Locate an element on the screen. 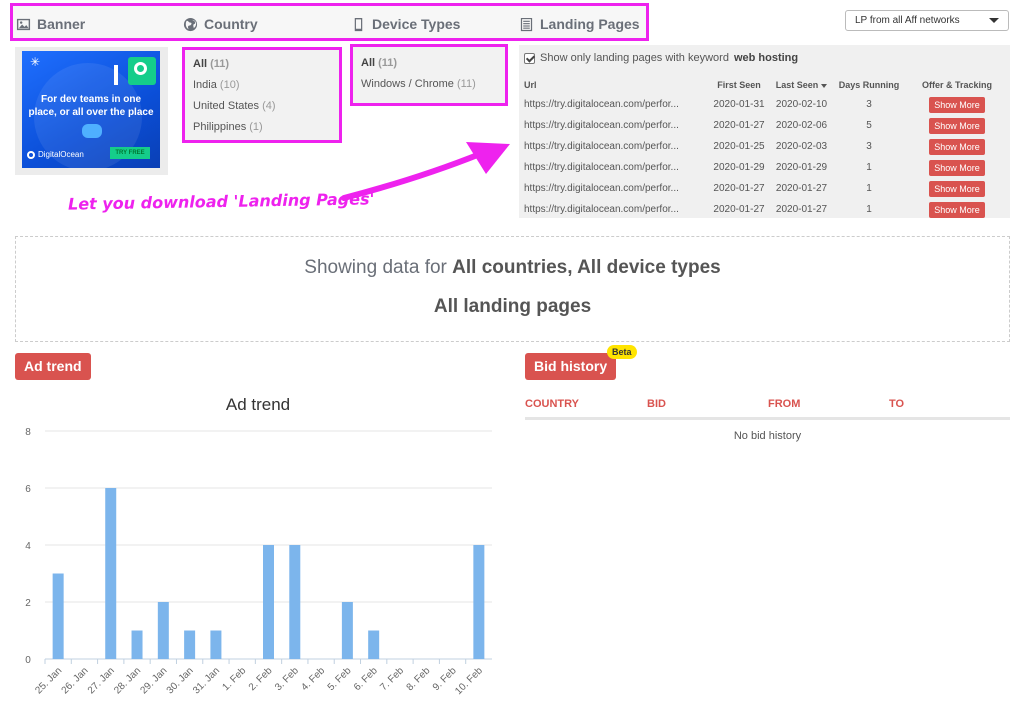 The height and width of the screenshot is (719, 1024). banner-cta: TRY FREE is located at coordinates (130, 153).